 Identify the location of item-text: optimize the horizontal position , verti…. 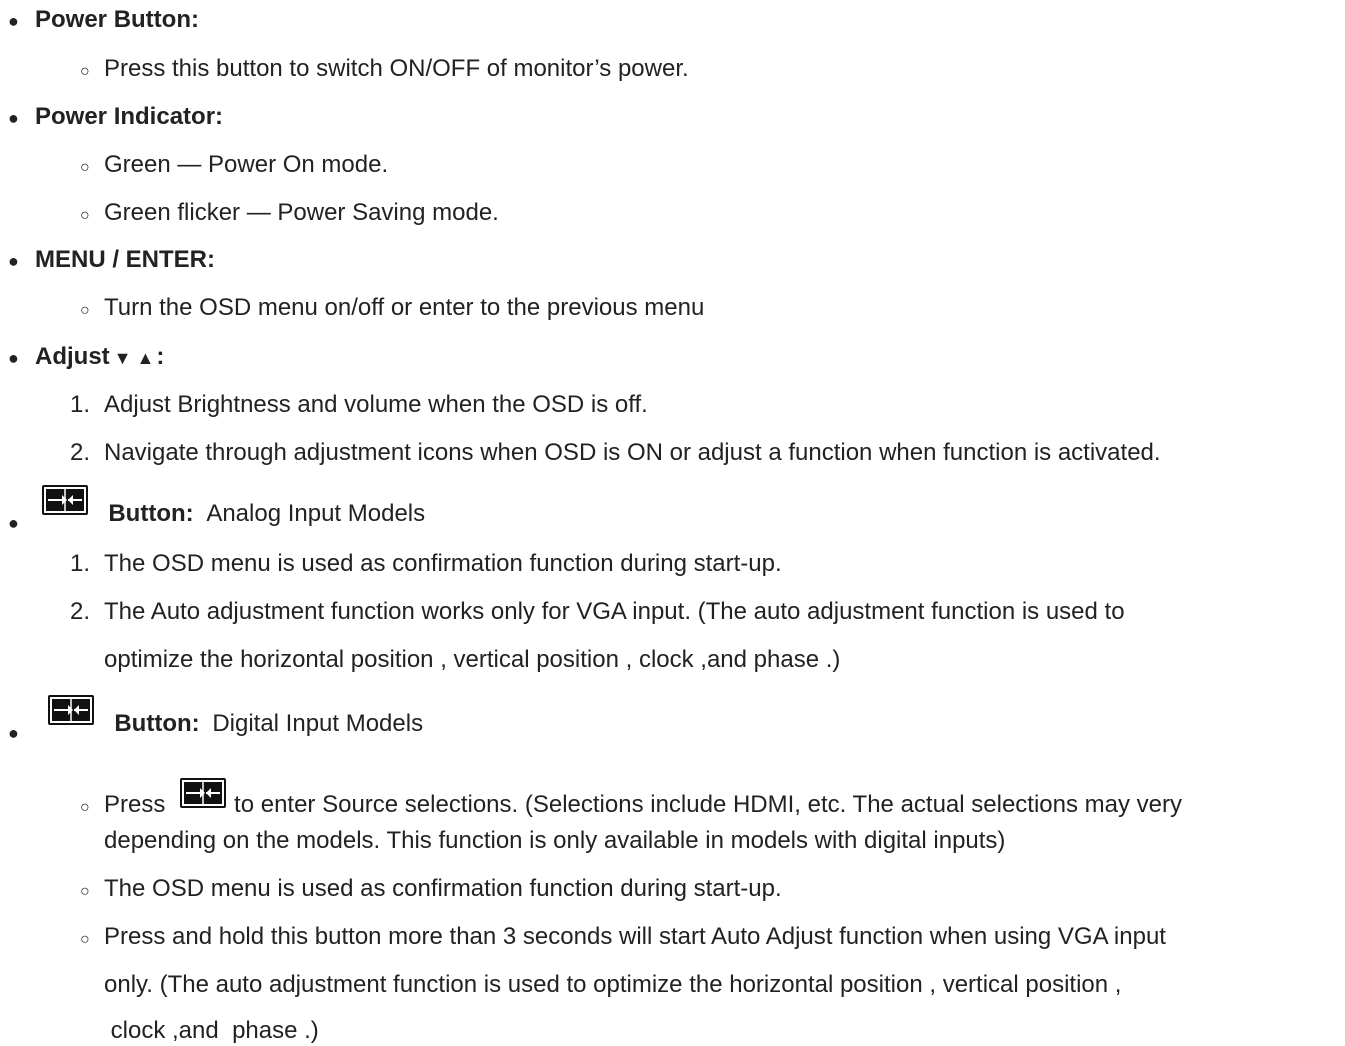
(472, 659).